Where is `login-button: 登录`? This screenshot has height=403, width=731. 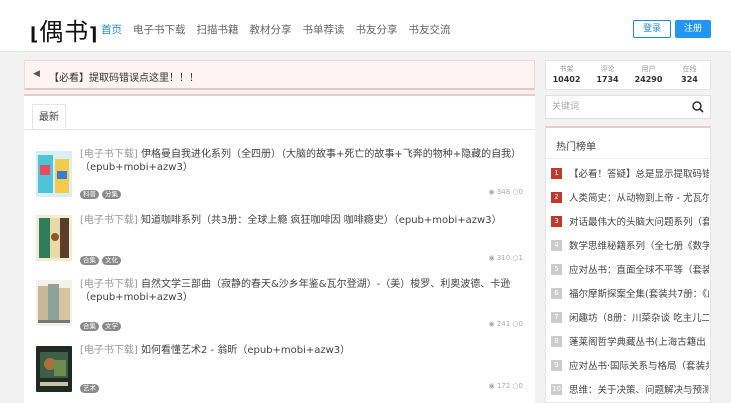
login-button: 登录 is located at coordinates (652, 29).